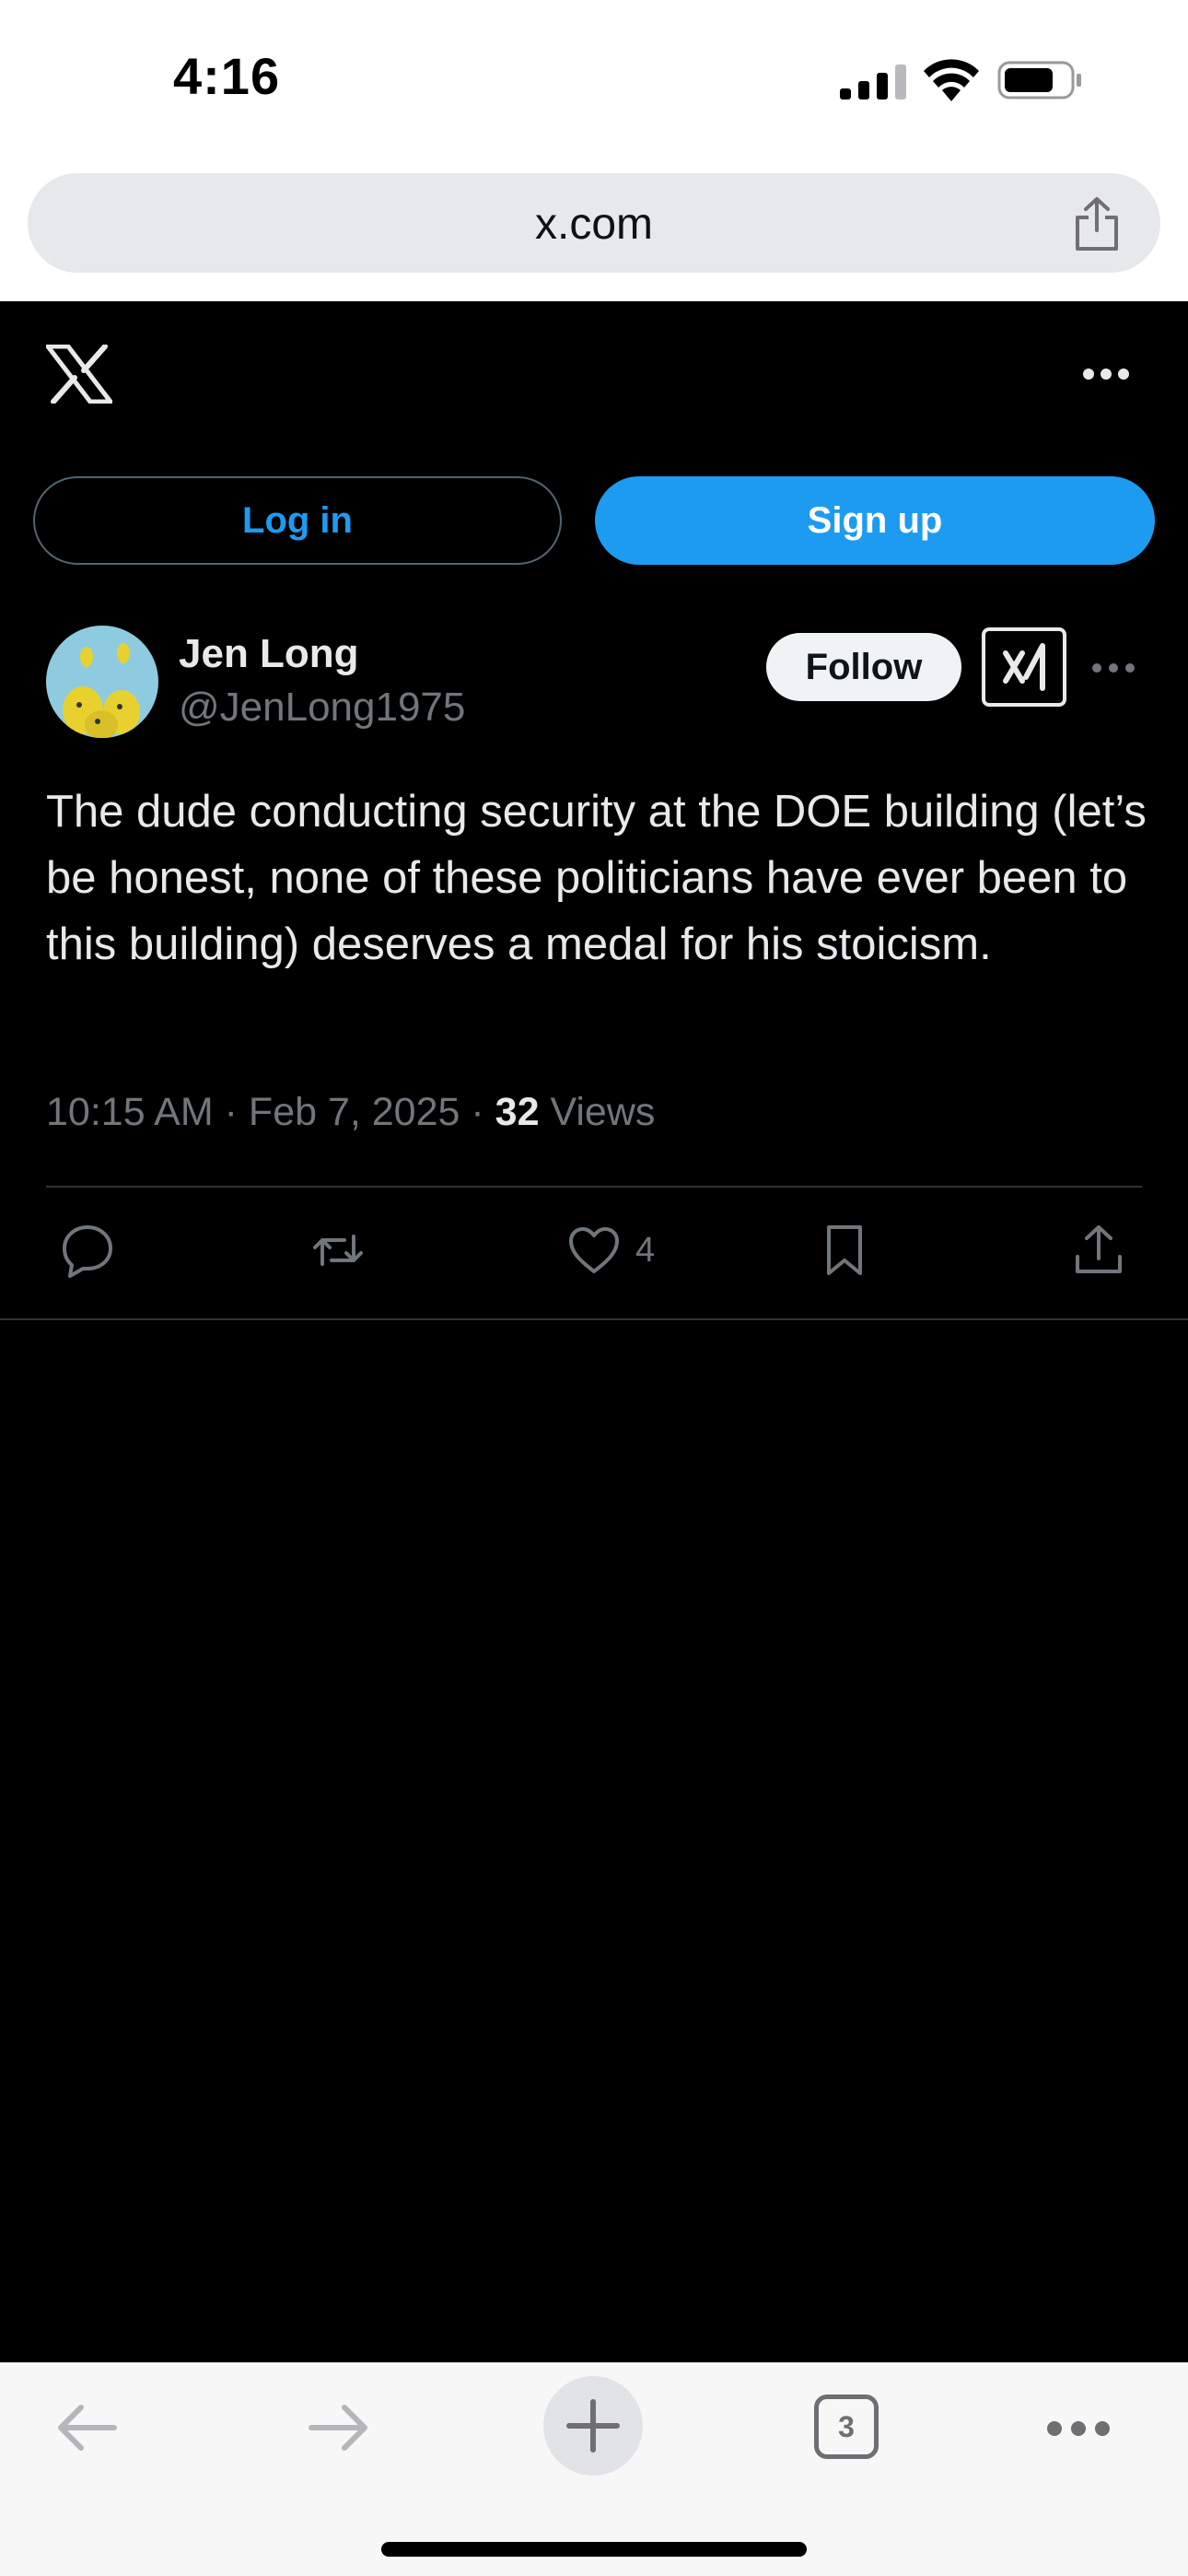 The width and height of the screenshot is (1188, 2576). What do you see at coordinates (354, 1112) in the screenshot?
I see `tweet-date: Feb 7, 2025` at bounding box center [354, 1112].